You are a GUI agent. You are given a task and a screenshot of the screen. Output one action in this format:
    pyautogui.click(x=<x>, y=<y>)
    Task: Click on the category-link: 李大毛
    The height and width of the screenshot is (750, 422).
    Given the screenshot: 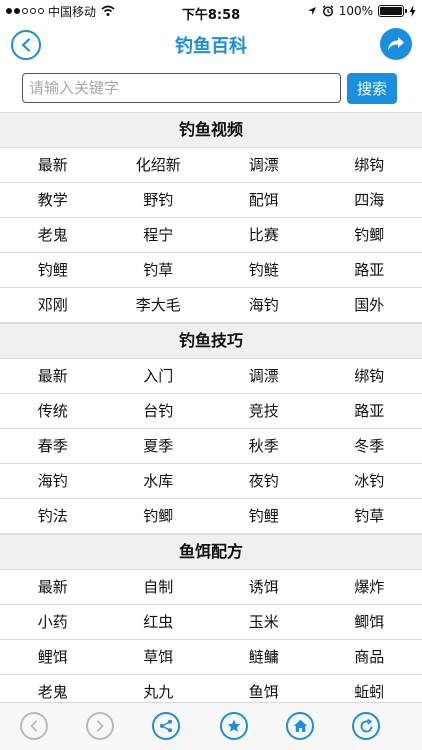 What is the action you would take?
    pyautogui.click(x=159, y=305)
    